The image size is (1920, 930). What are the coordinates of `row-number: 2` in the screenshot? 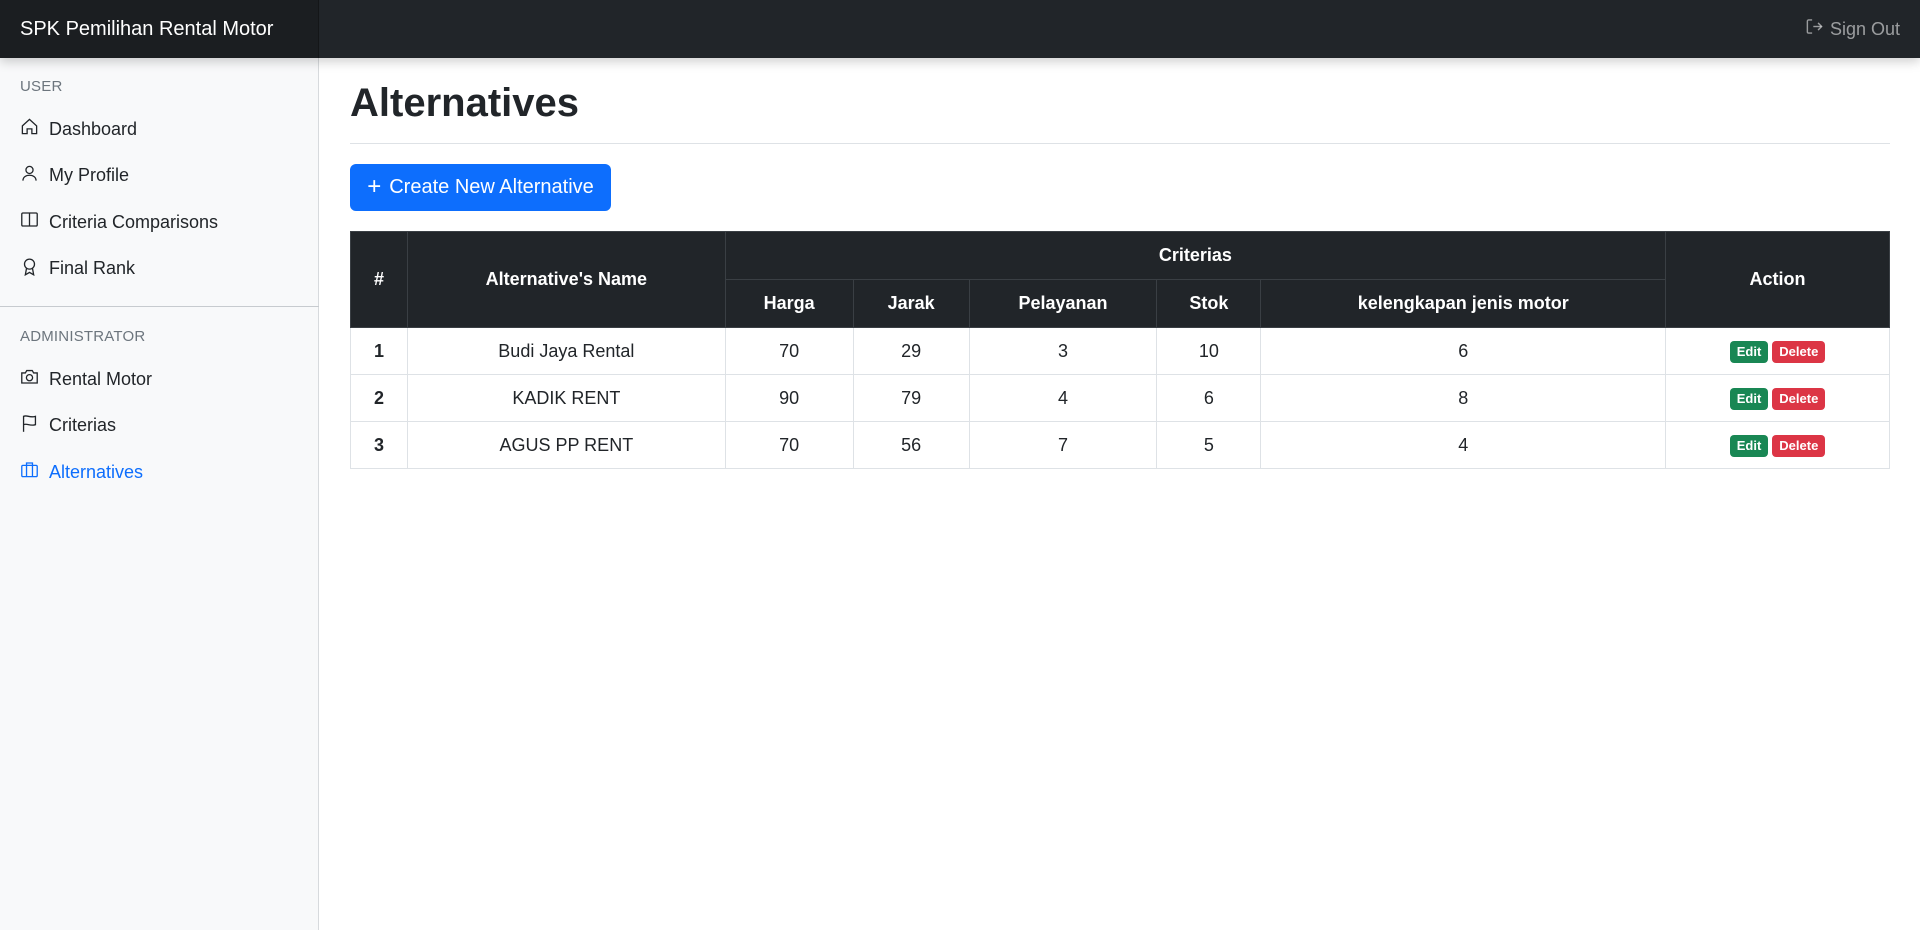 It's located at (379, 398).